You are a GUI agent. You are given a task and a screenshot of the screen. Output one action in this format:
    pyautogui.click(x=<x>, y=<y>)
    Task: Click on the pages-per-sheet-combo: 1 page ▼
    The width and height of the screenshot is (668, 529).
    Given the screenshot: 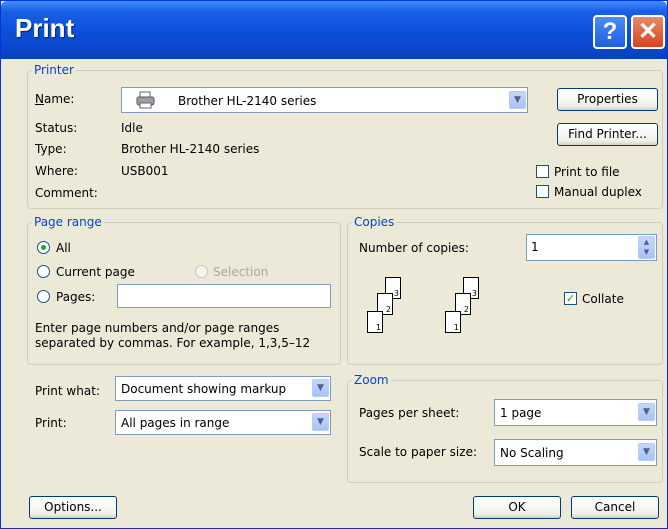 What is the action you would take?
    pyautogui.click(x=575, y=412)
    